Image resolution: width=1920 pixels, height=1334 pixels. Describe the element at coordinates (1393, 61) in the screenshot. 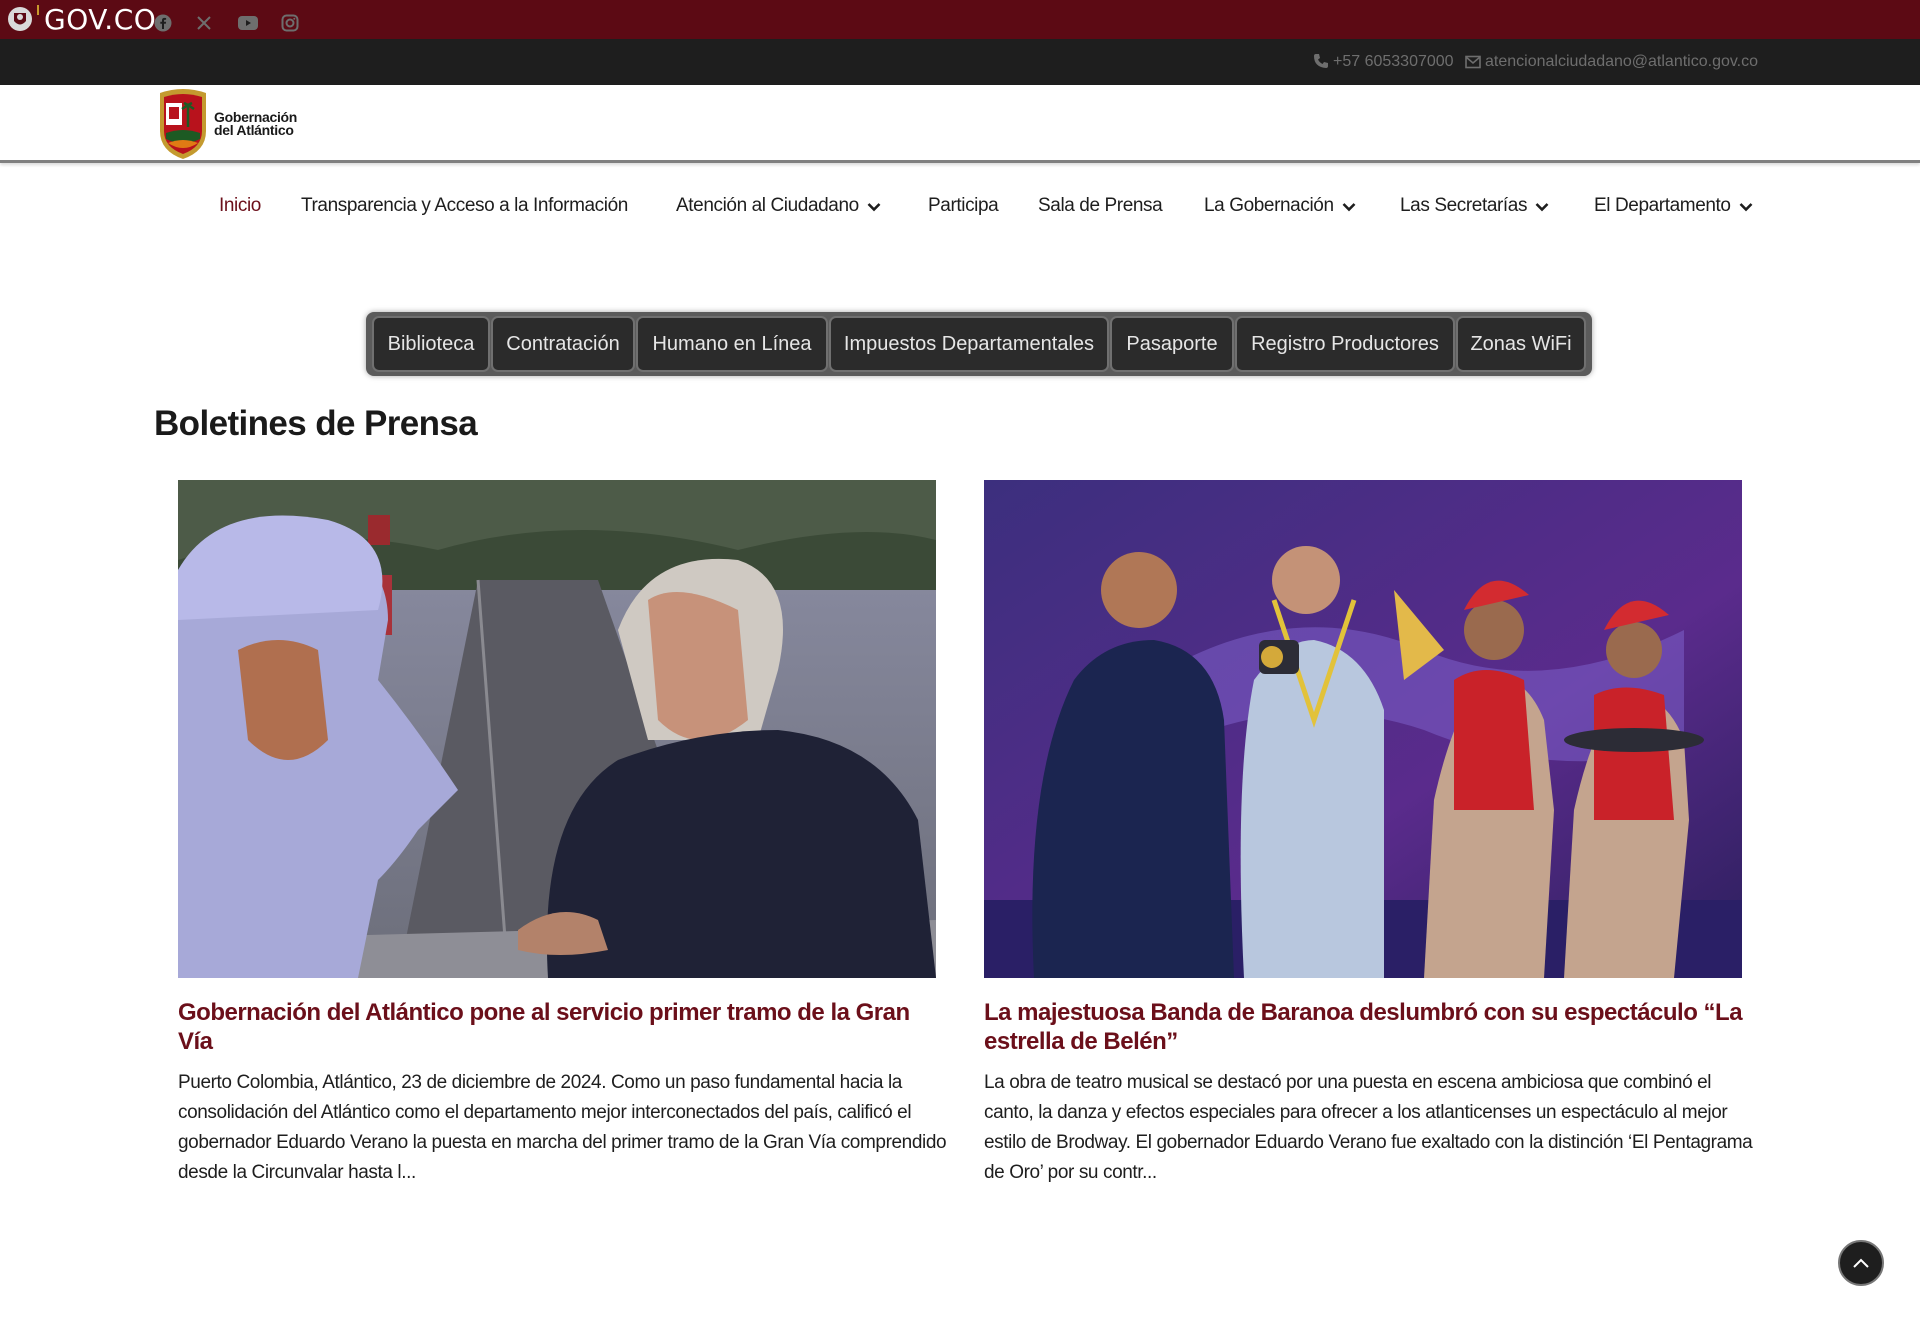

I see `phone-number: +57 6053307000` at that location.